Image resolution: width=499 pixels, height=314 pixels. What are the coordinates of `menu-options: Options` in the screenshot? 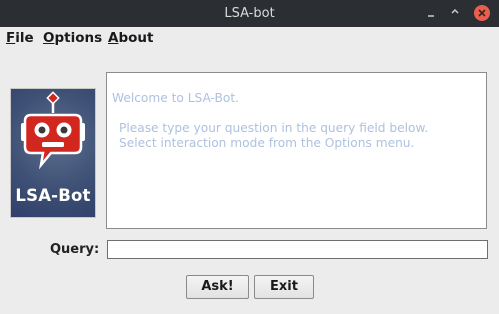 It's located at (72, 38).